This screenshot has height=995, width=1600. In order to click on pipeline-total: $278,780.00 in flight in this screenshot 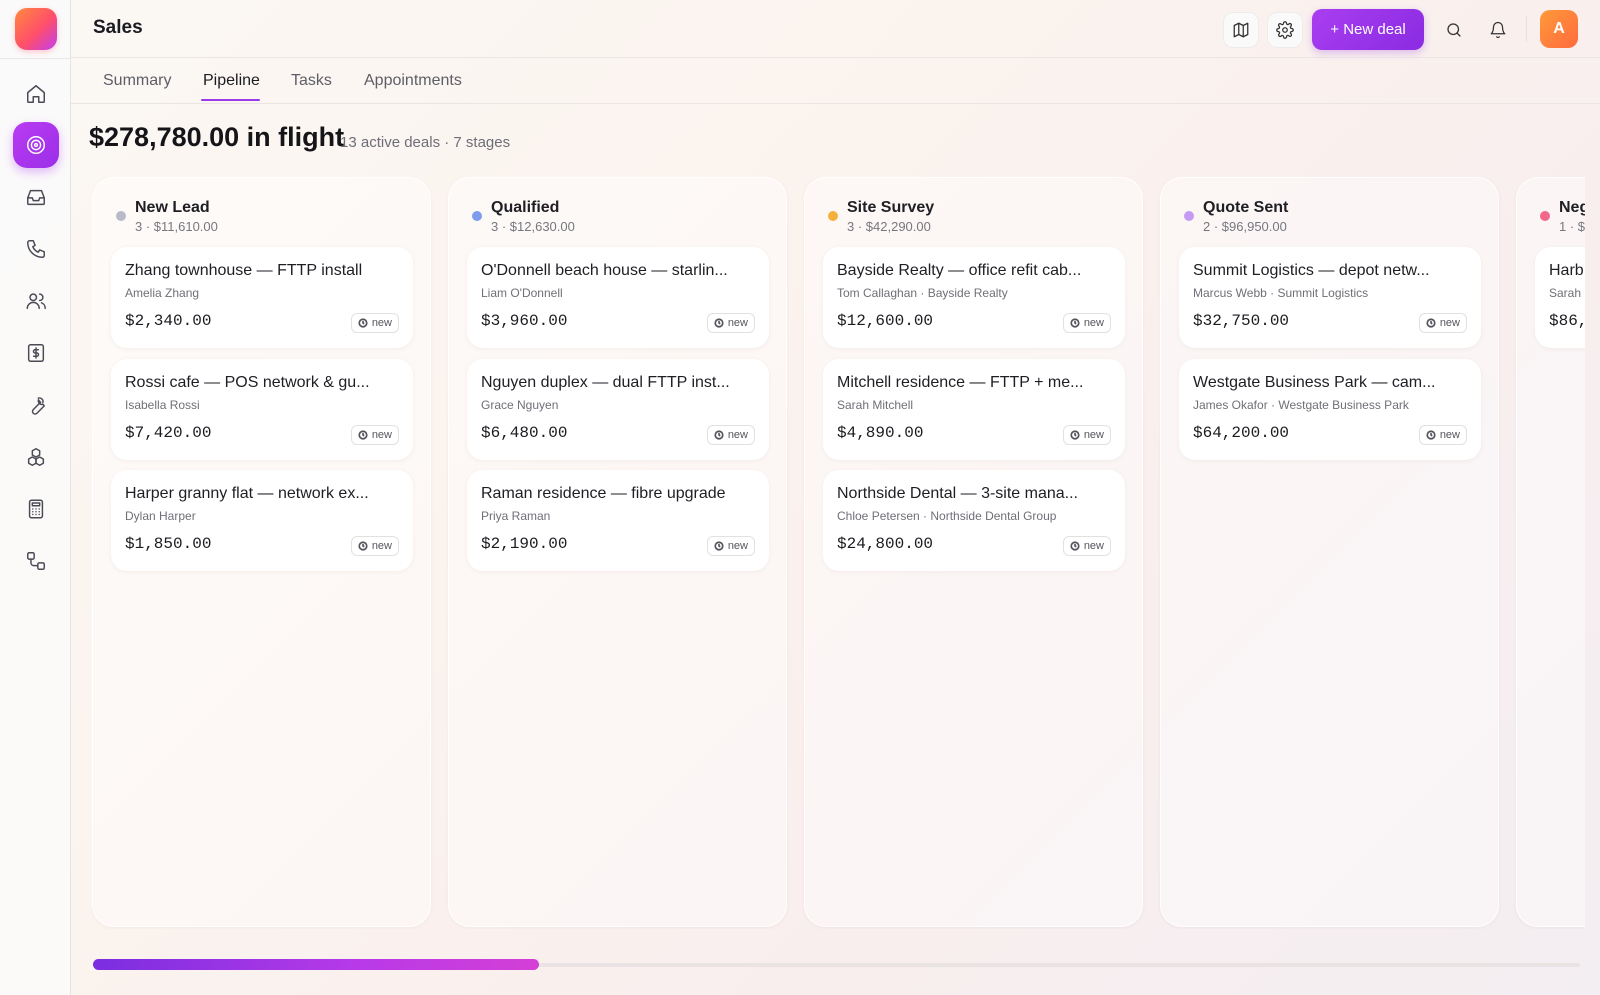, I will do `click(217, 137)`.